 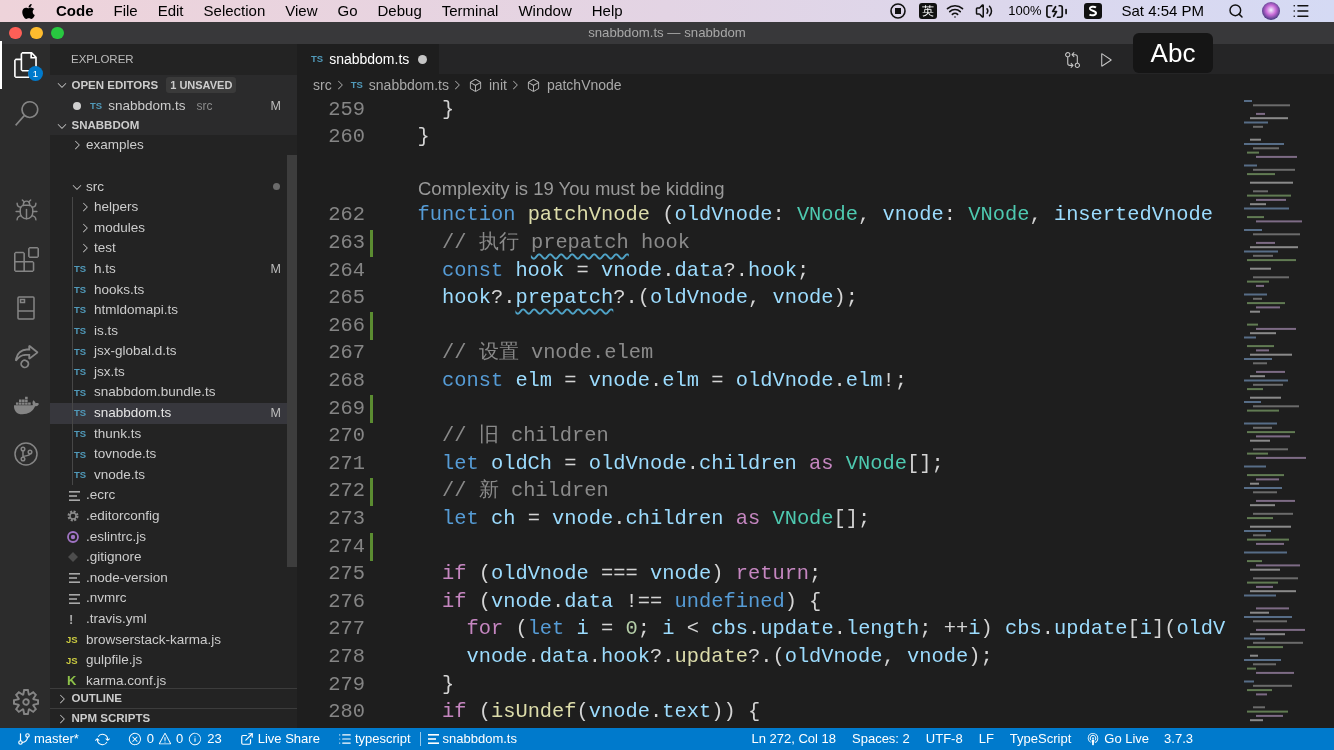 What do you see at coordinates (168, 660) in the screenshot?
I see `tree-row: JS gulpfile.js` at bounding box center [168, 660].